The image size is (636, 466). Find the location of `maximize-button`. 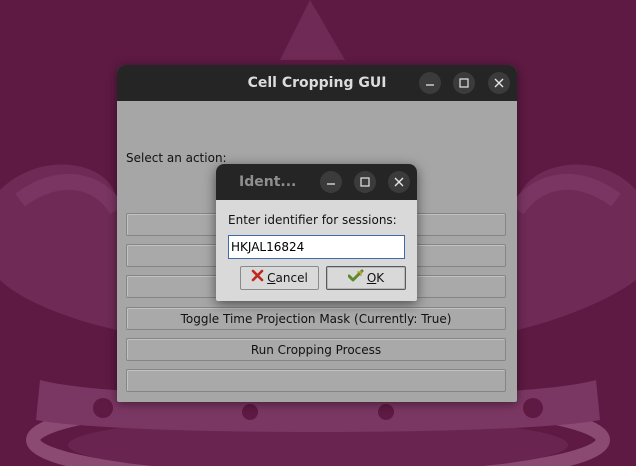

maximize-button is located at coordinates (464, 83).